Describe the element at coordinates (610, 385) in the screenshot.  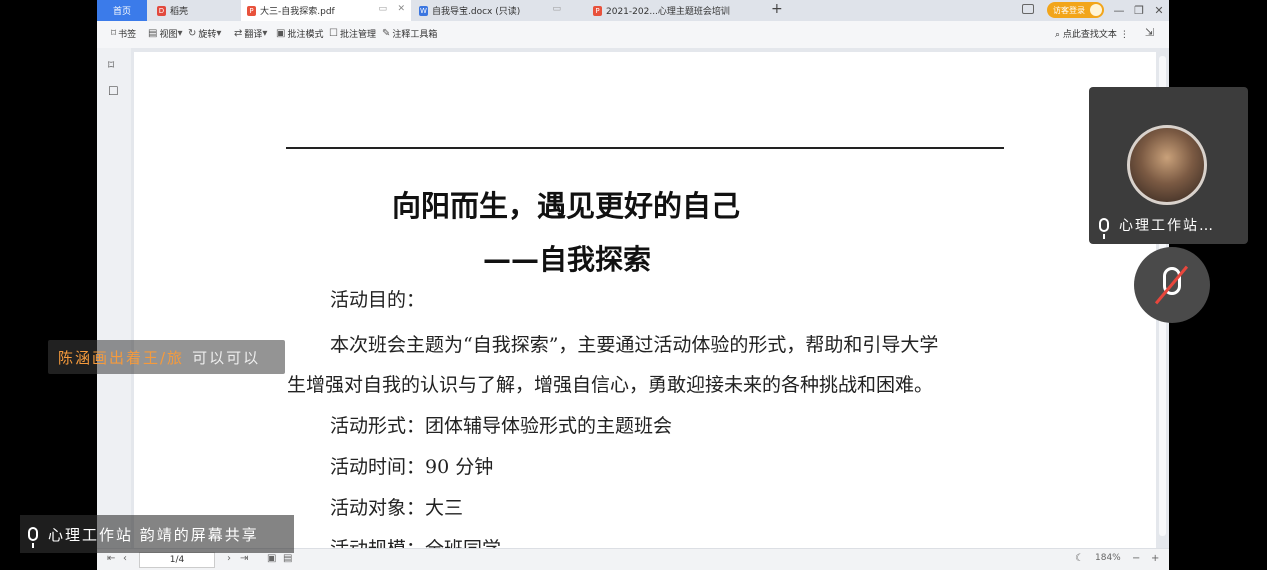
I see `text-line: 生增强对自我的认识与了解，增强自信心，勇敢迎接未来的各种挑战和困难。` at that location.